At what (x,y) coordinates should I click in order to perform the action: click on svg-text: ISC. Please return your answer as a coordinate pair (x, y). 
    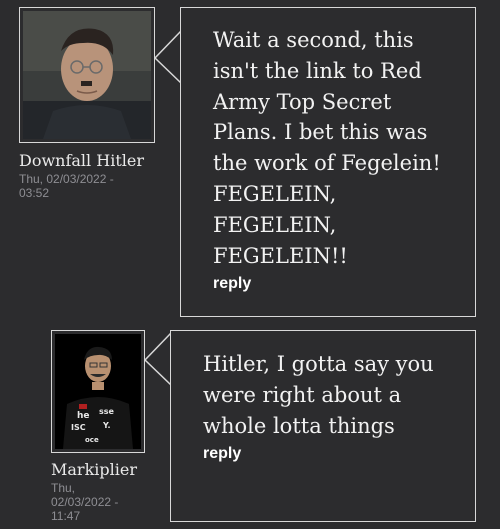
    Looking at the image, I should click on (78, 427).